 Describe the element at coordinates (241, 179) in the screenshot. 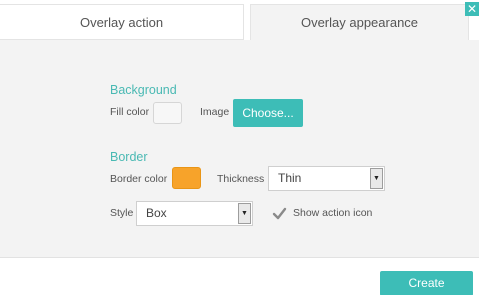

I see `thickness-label: Thickness` at that location.